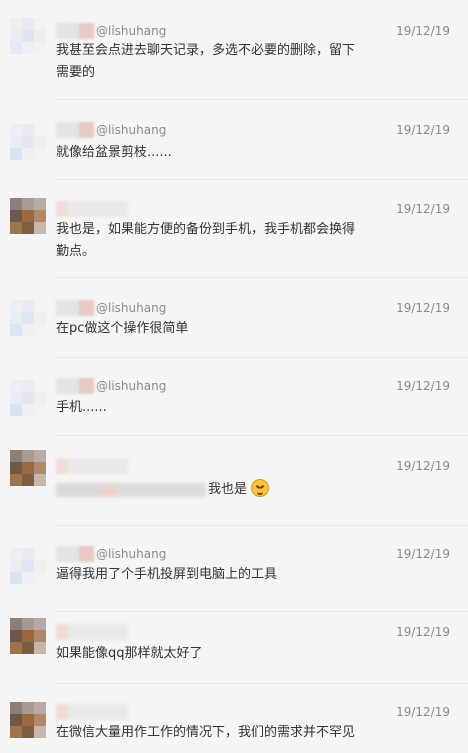 This screenshot has width=468, height=753. What do you see at coordinates (234, 718) in the screenshot?
I see `comment-item: 19/12/19 在微信大量用作工作的情况下，我们的需求并不罕见` at bounding box center [234, 718].